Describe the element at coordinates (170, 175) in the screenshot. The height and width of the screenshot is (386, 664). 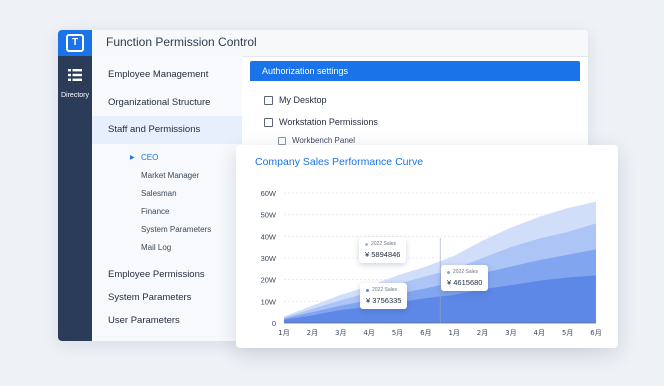
I see `subitem-market-manager: Market Manager` at that location.